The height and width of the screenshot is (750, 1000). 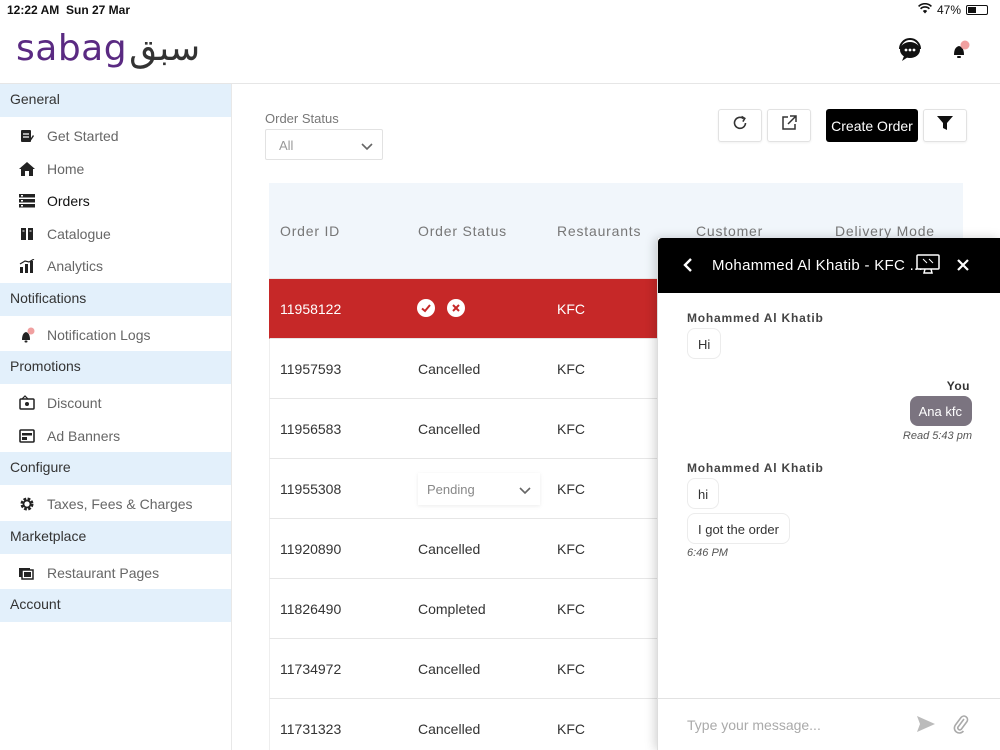 What do you see at coordinates (68, 201) in the screenshot?
I see `sidebar-item-label: Orders` at bounding box center [68, 201].